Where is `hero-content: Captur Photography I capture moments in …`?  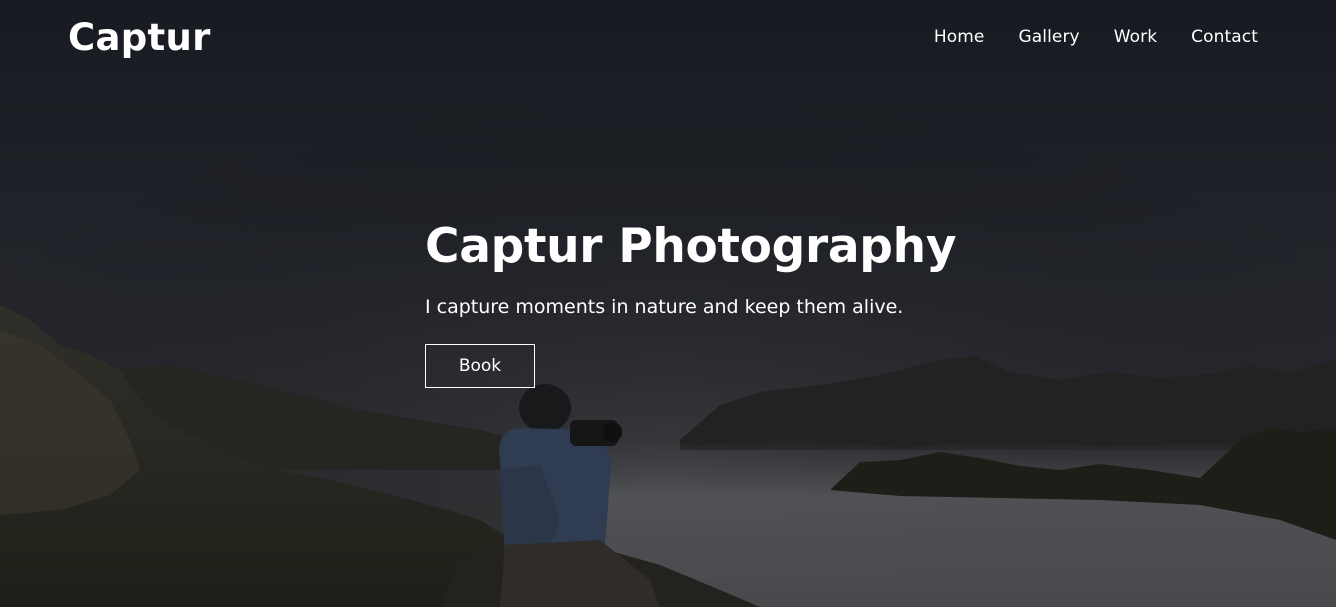 hero-content: Captur Photography I capture moments in … is located at coordinates (705, 302).